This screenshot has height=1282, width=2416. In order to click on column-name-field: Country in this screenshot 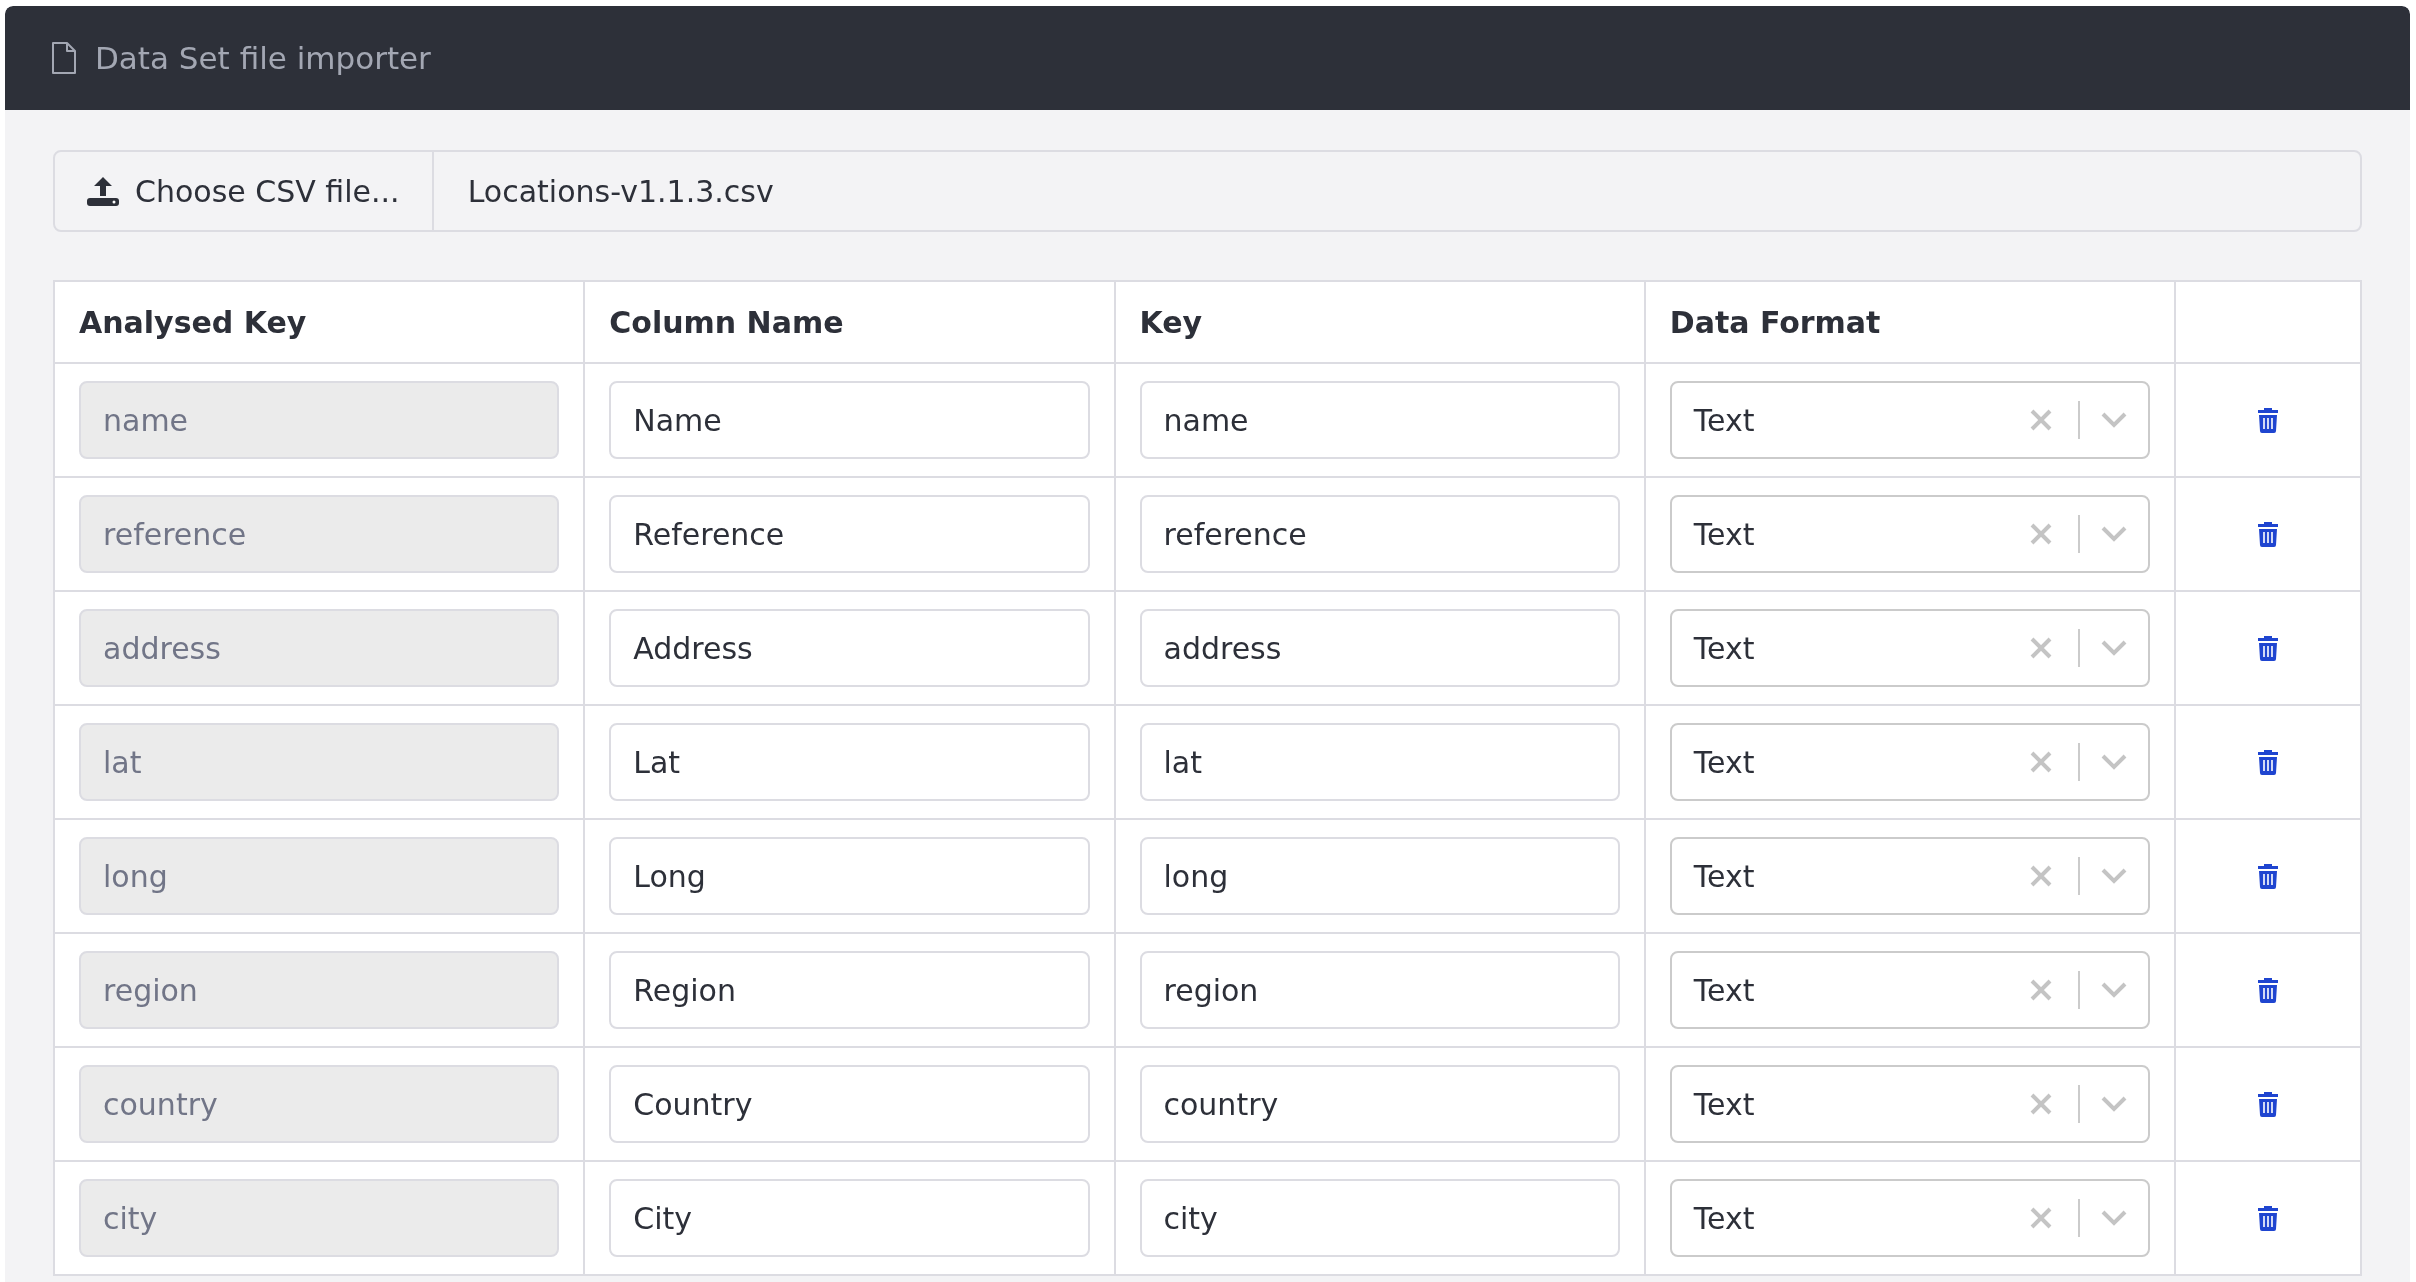, I will do `click(849, 1104)`.